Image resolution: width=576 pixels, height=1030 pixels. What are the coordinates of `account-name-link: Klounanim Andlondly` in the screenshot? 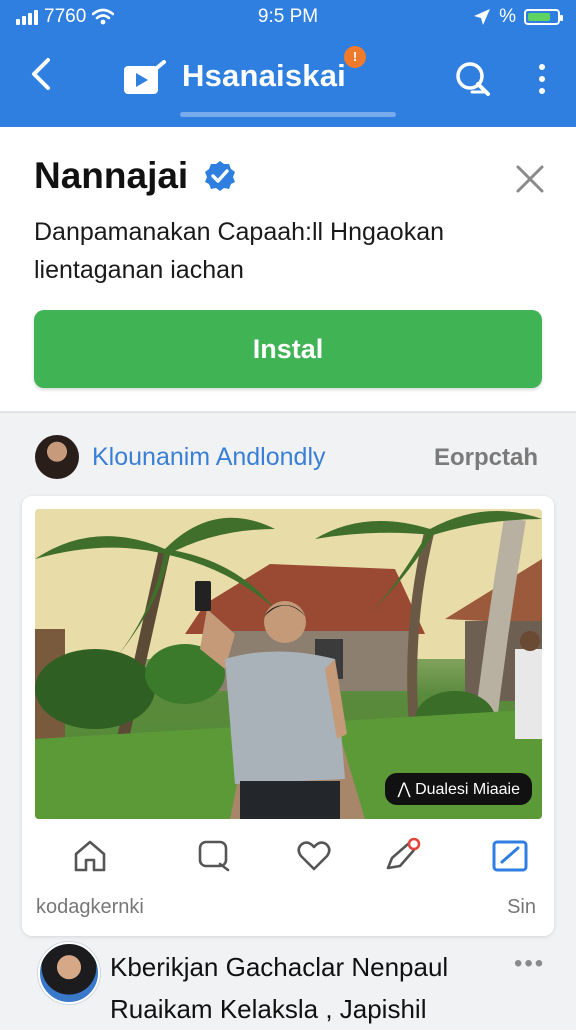 It's located at (209, 457).